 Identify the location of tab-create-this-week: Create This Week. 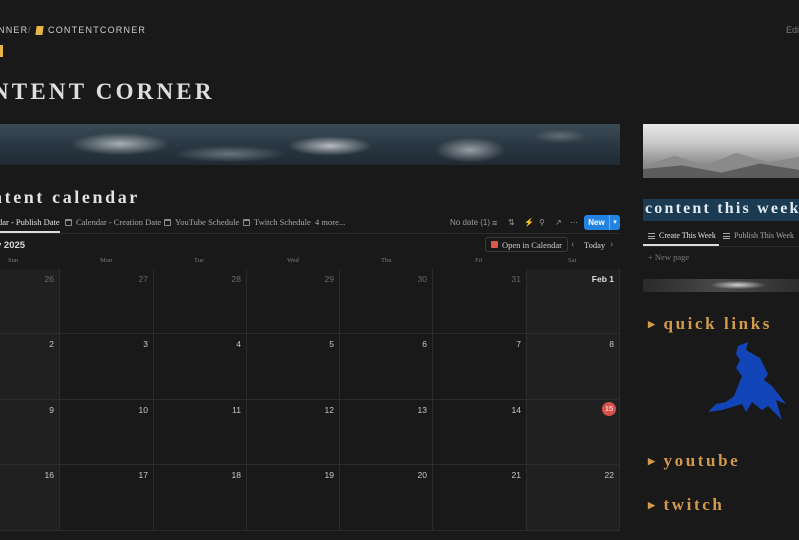
(682, 235).